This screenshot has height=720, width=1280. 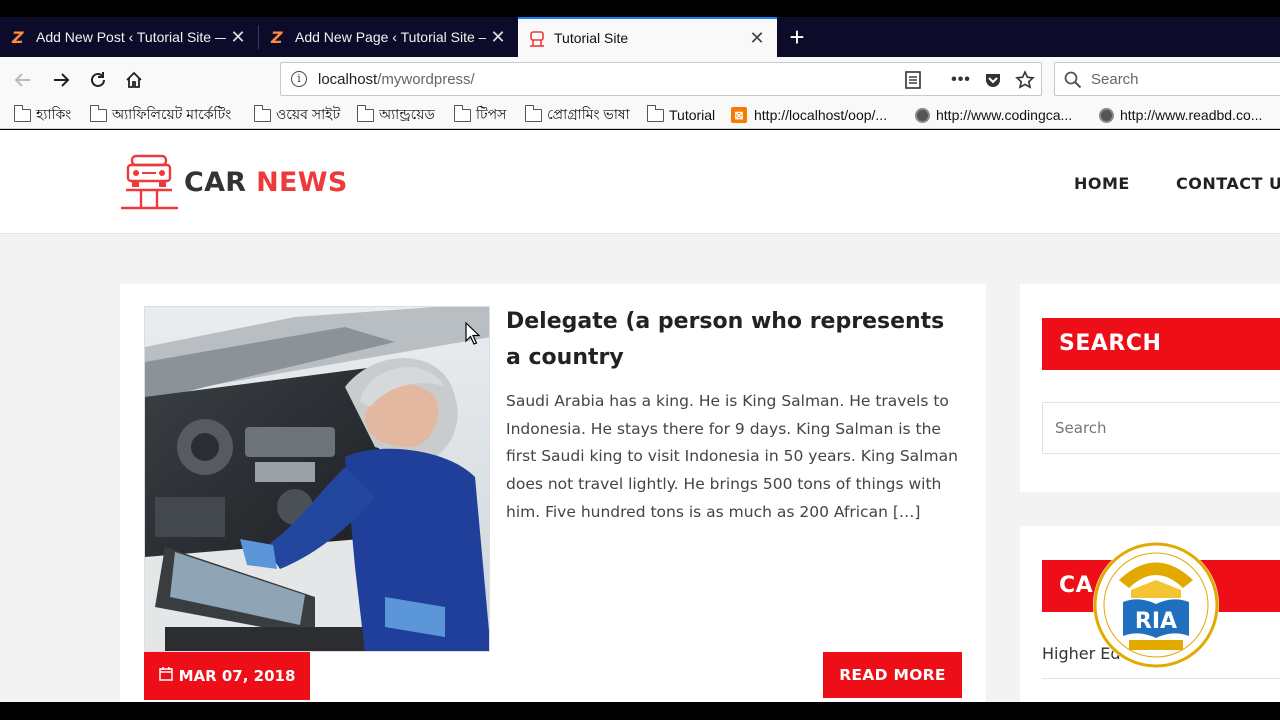 What do you see at coordinates (647, 37) in the screenshot?
I see `tab-tutorial-site: Tutorial Site ✕` at bounding box center [647, 37].